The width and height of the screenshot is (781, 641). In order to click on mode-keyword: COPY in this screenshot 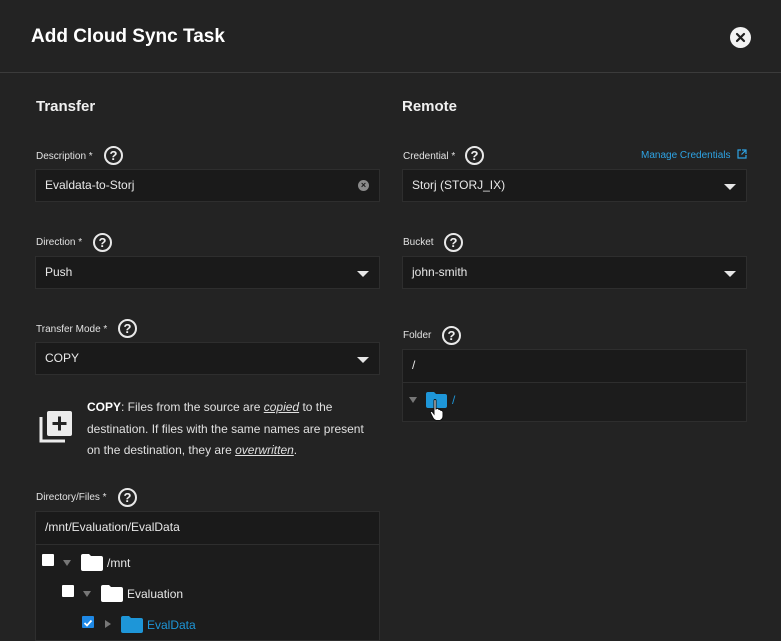, I will do `click(104, 407)`.